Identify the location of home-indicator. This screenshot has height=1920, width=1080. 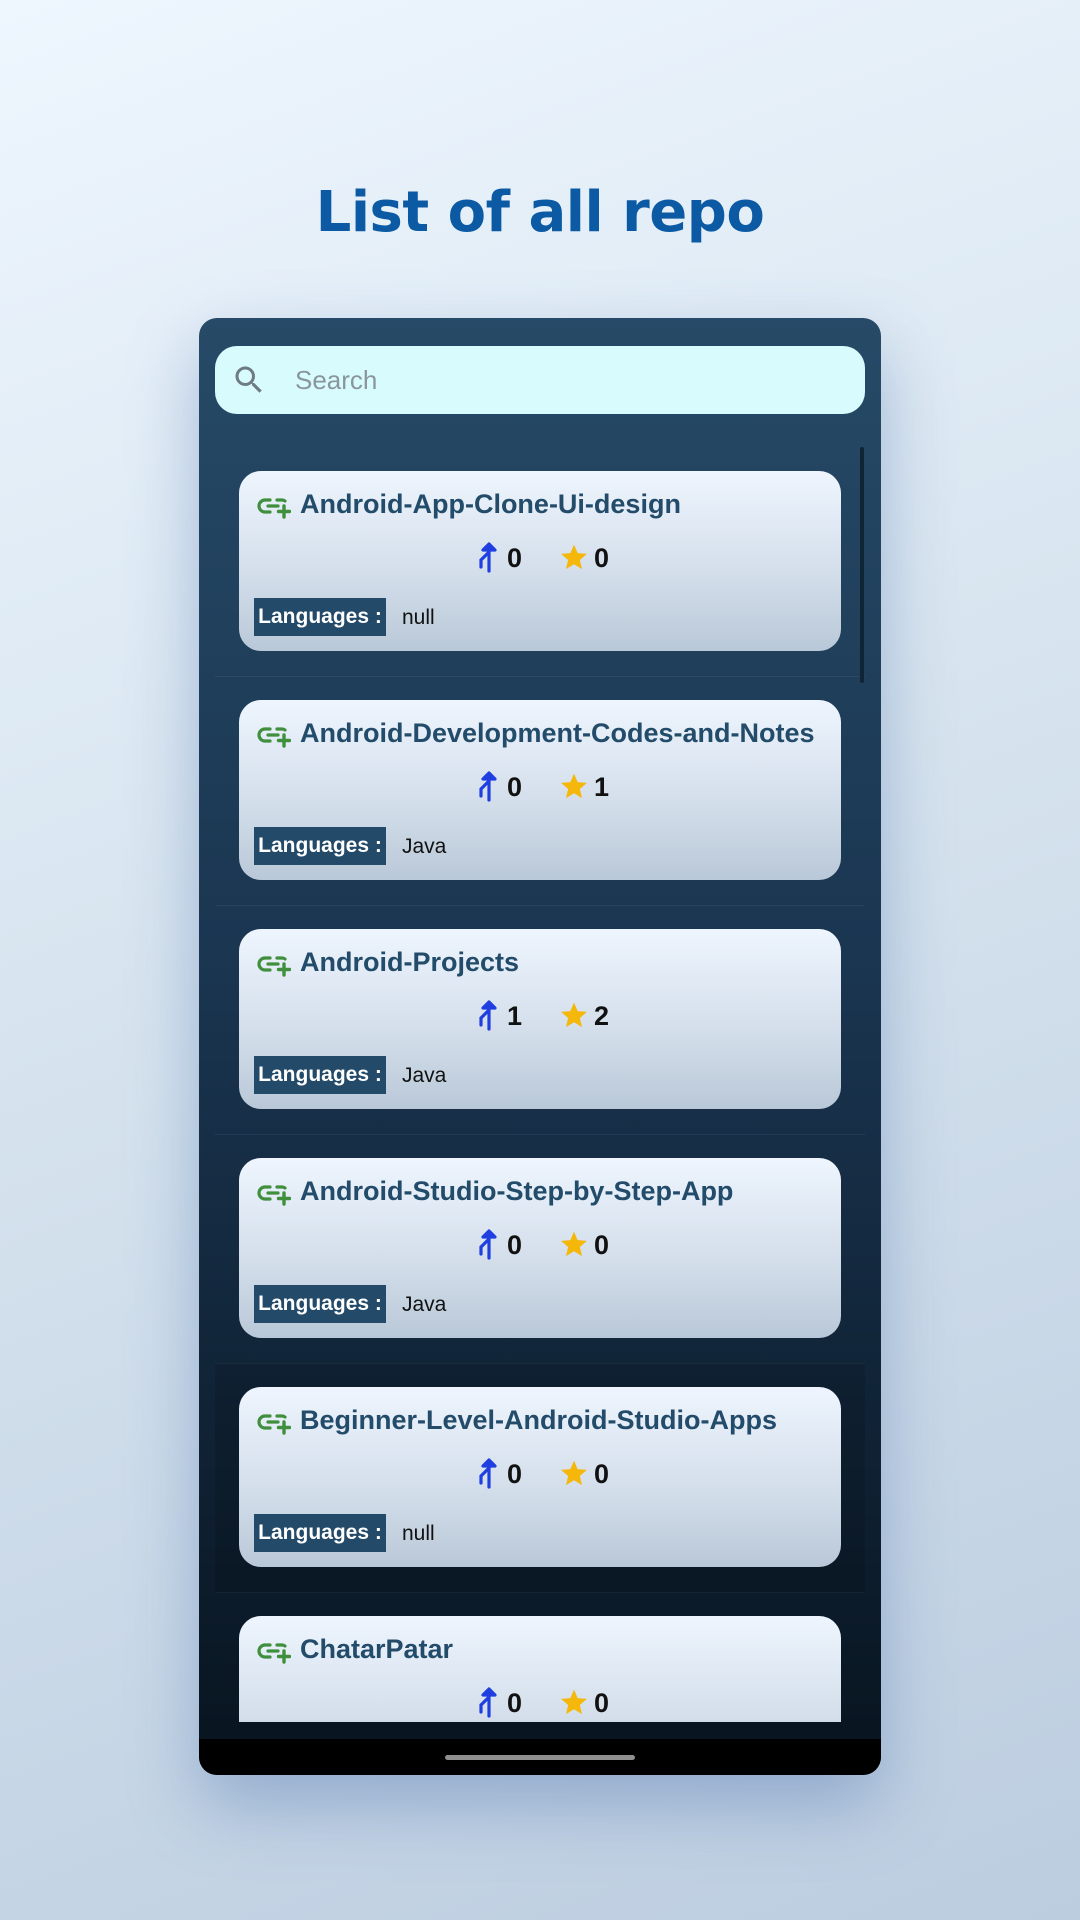
(540, 1757).